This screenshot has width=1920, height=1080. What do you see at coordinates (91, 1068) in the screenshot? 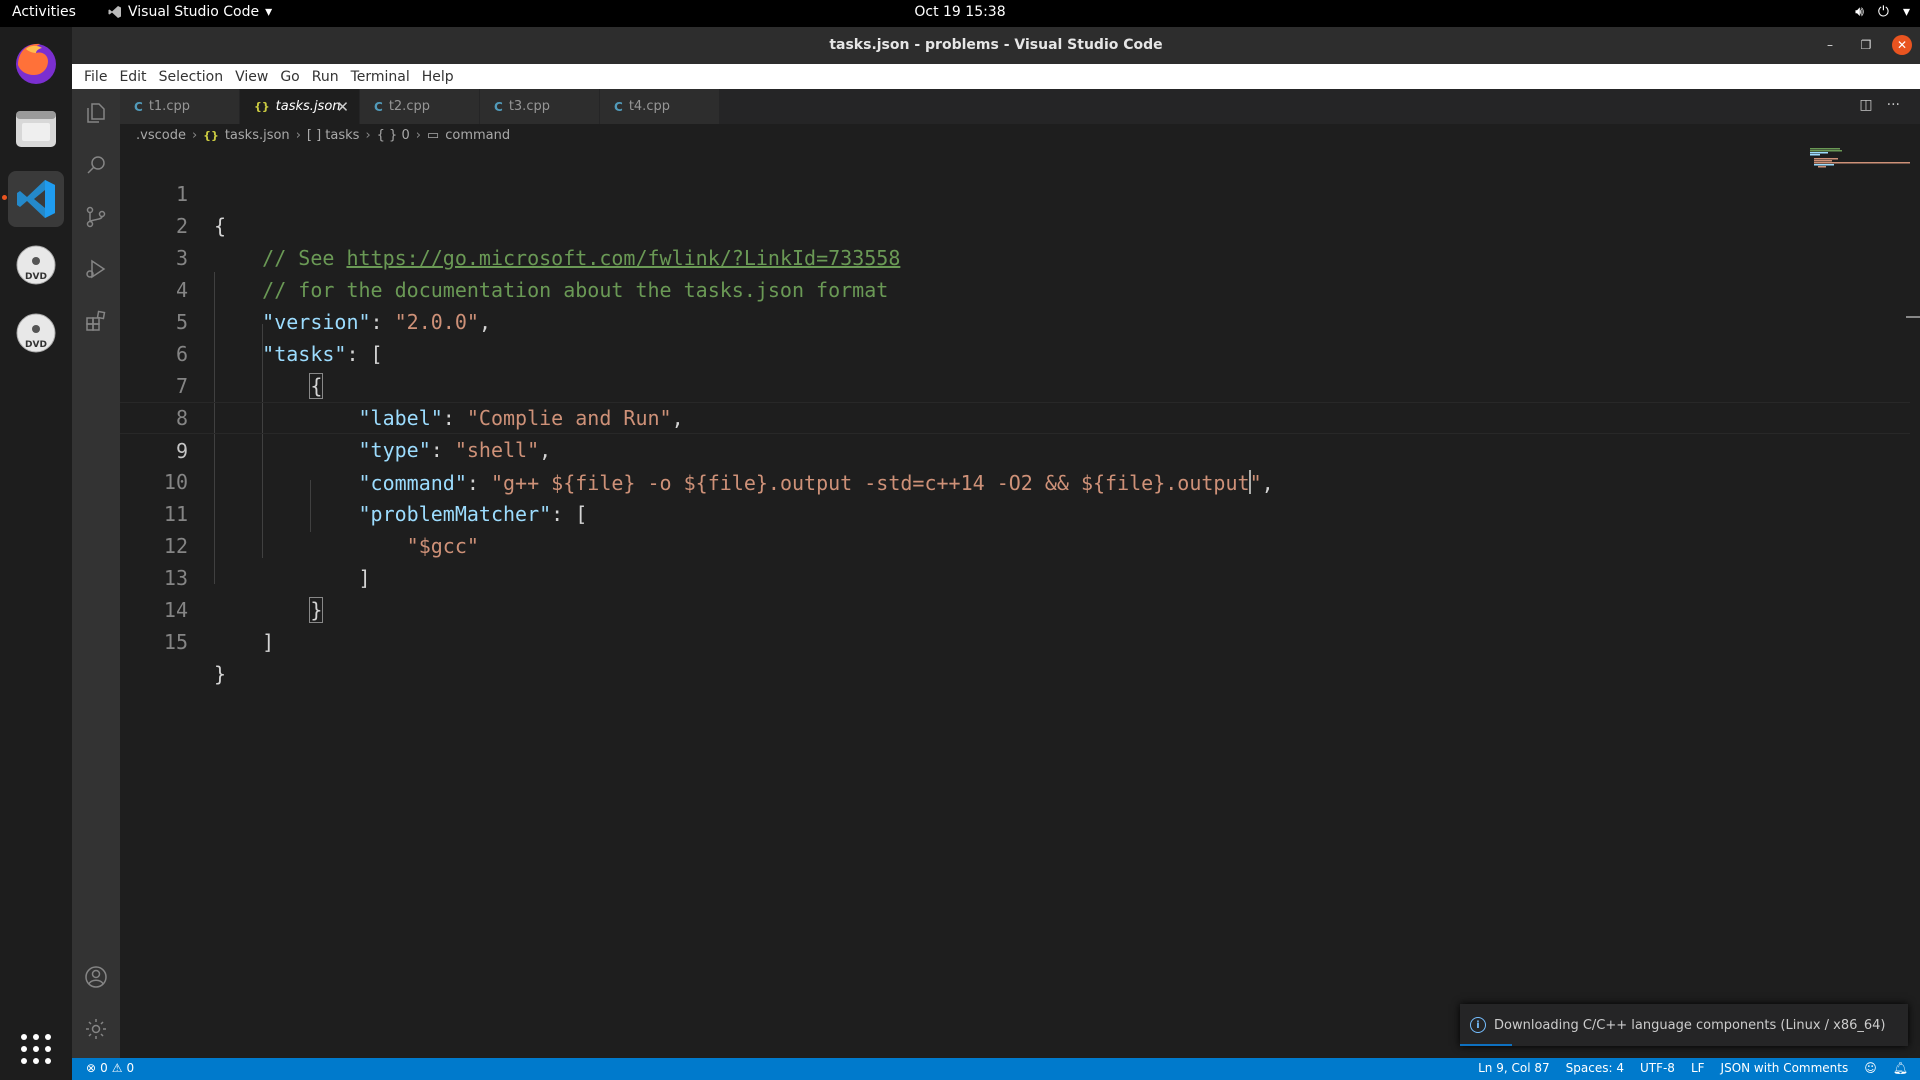
I see `error-icon: ⊗` at bounding box center [91, 1068].